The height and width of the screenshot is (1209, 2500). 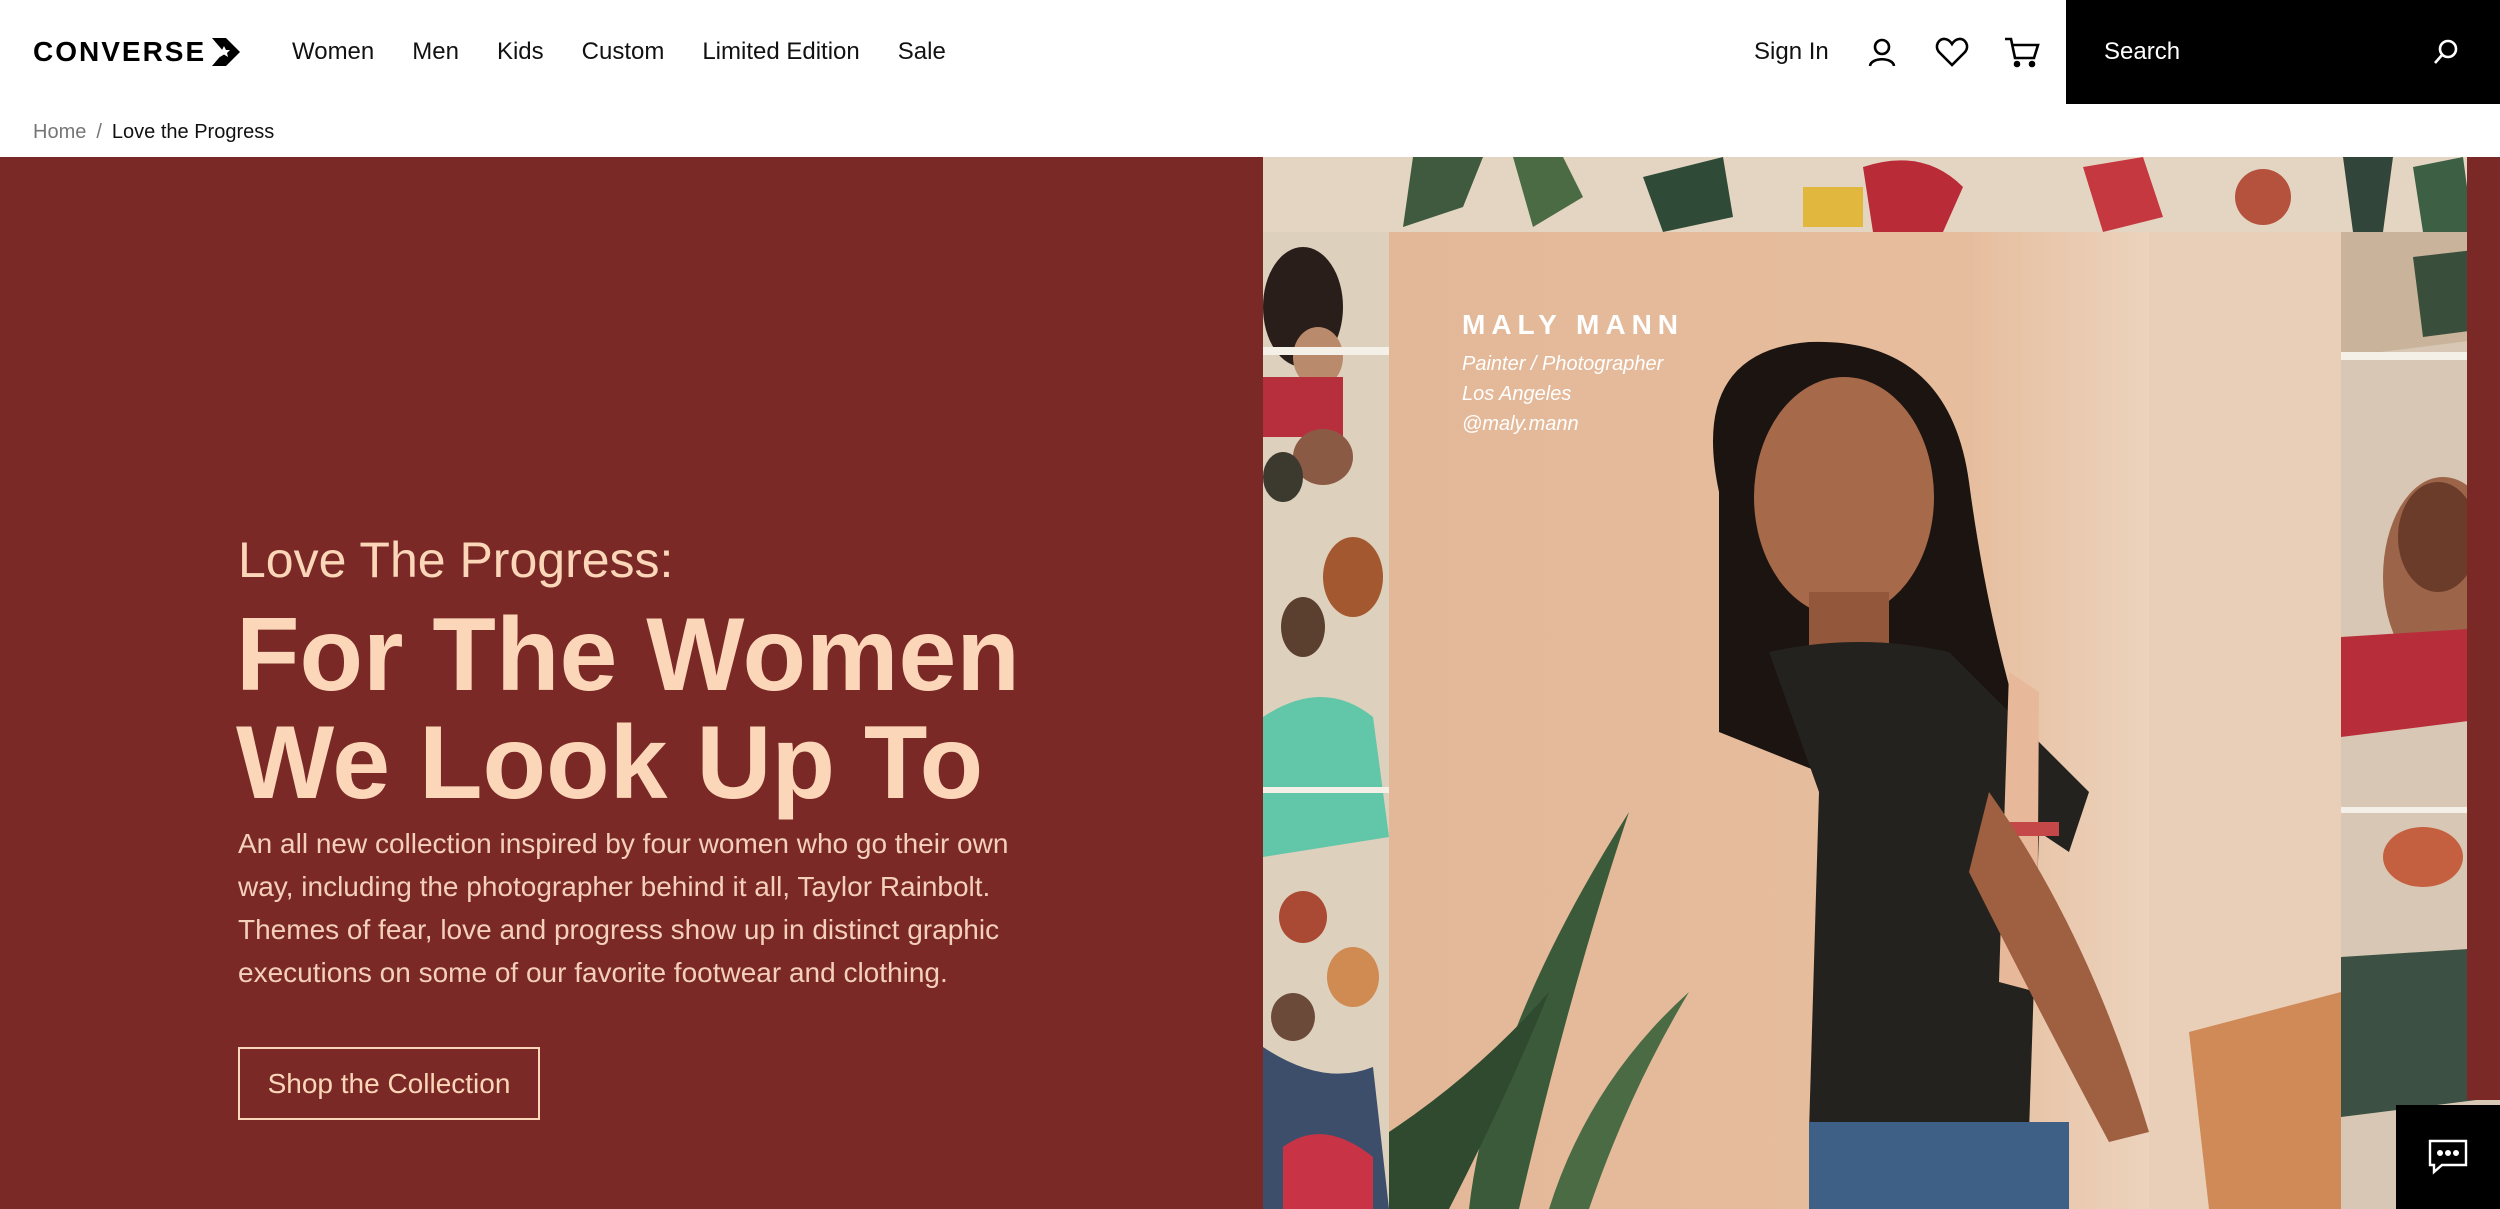 What do you see at coordinates (193, 132) in the screenshot?
I see `breadcrumb-current: Love the Progress` at bounding box center [193, 132].